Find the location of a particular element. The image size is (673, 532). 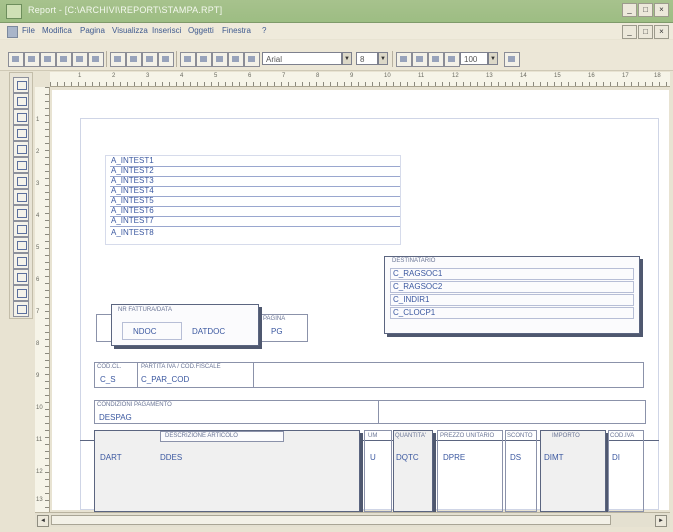

document-icon is located at coordinates (12, 32).